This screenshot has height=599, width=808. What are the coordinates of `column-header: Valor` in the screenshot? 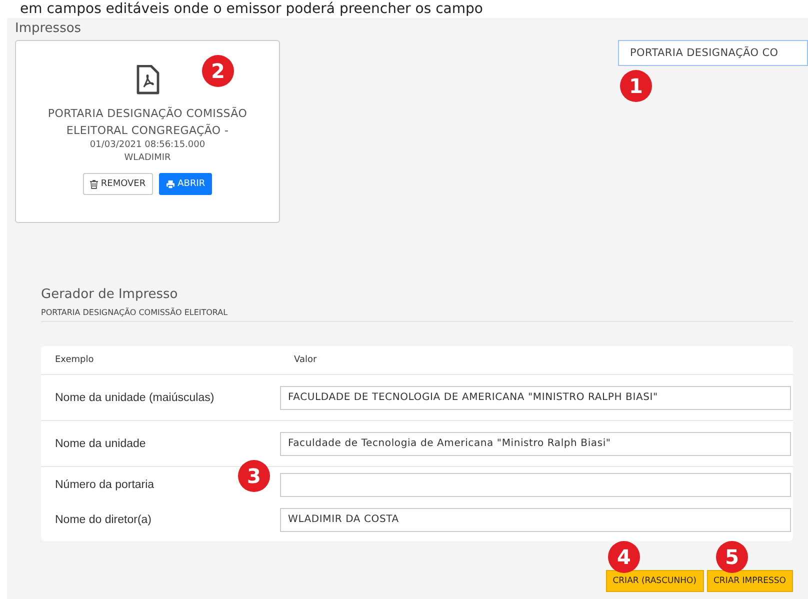 It's located at (306, 360).